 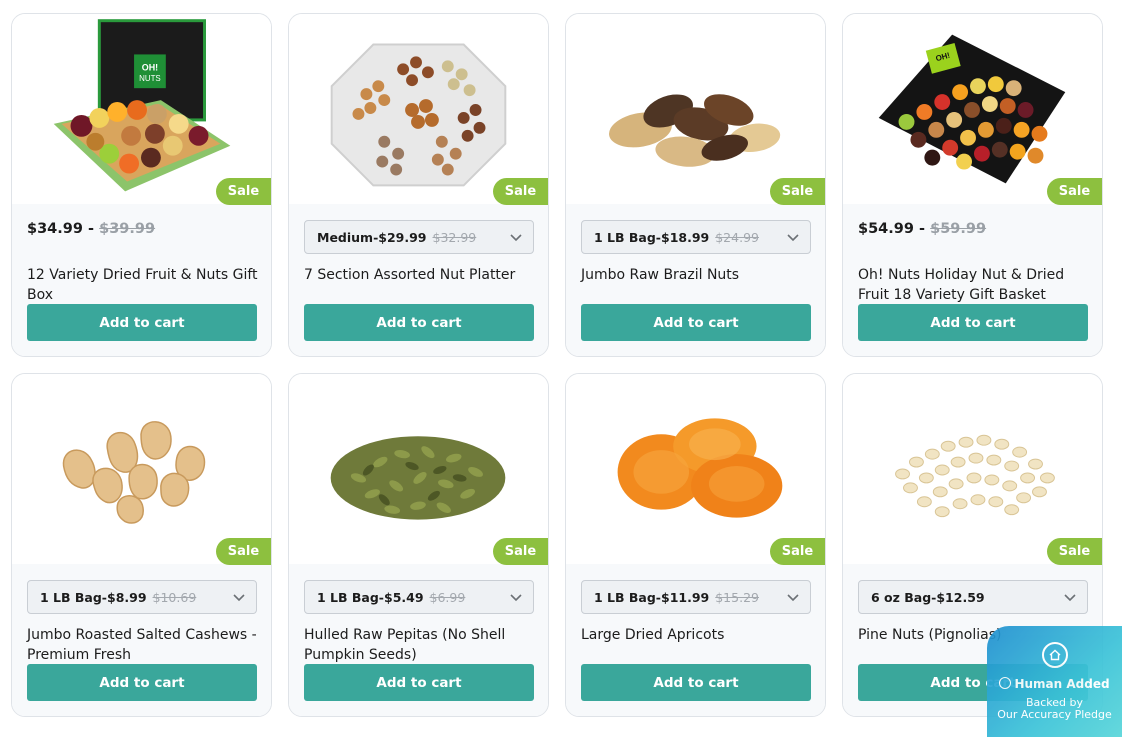 What do you see at coordinates (886, 229) in the screenshot?
I see `sale-price: $54.99` at bounding box center [886, 229].